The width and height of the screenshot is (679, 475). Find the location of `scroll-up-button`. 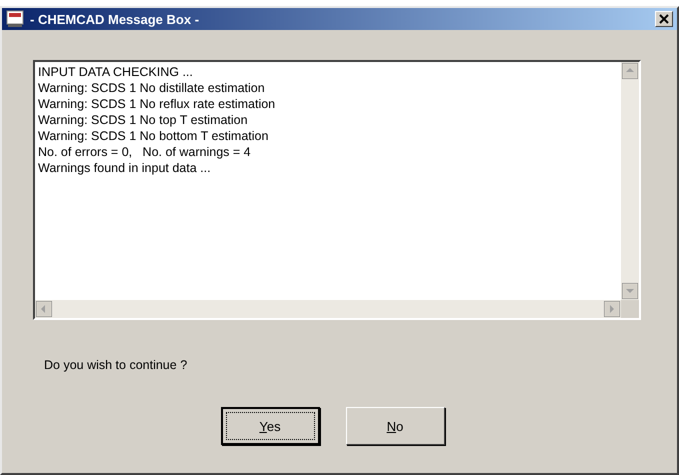

scroll-up-button is located at coordinates (630, 71).